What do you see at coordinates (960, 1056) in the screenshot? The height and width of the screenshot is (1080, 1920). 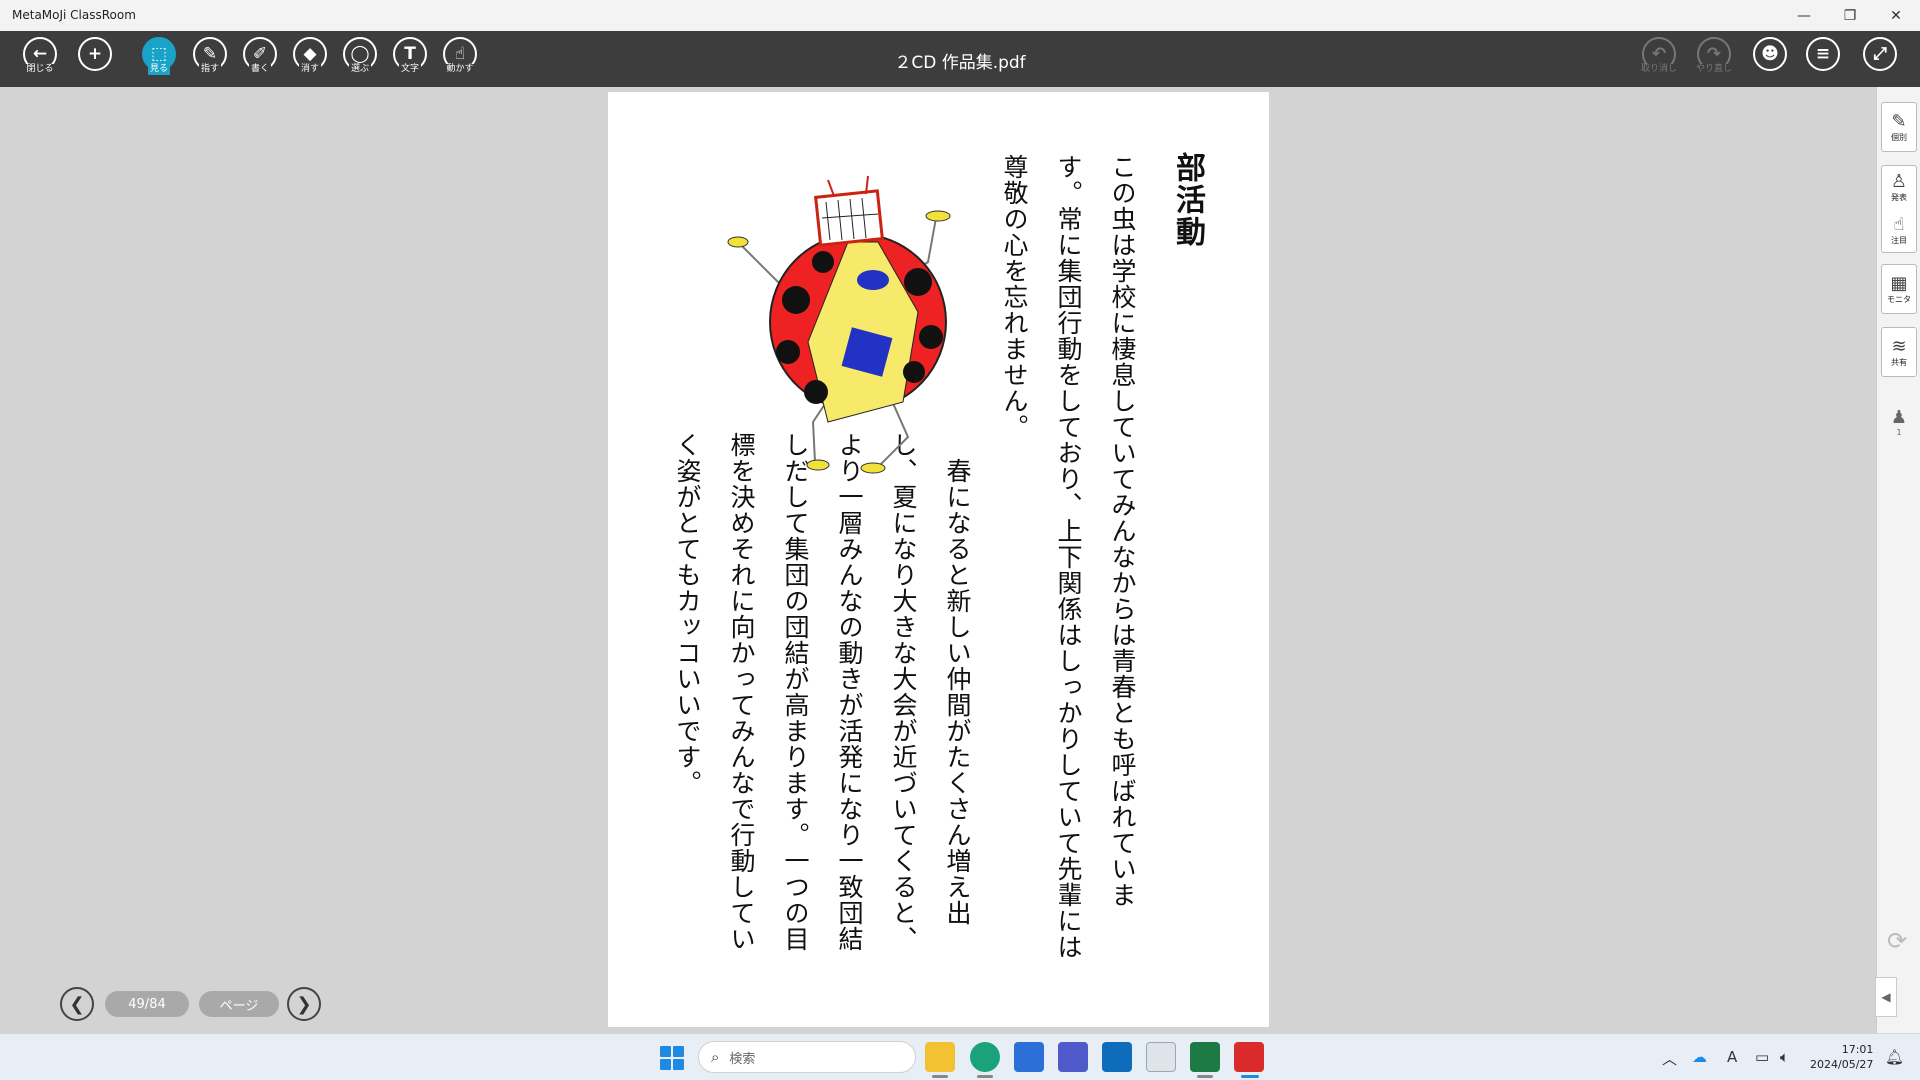 I see `windows-taskbar: ⌕ 検索 ︿ ☁ A ▭ 🔈︎ 17:01 2024/05/27 🔔︎` at bounding box center [960, 1056].